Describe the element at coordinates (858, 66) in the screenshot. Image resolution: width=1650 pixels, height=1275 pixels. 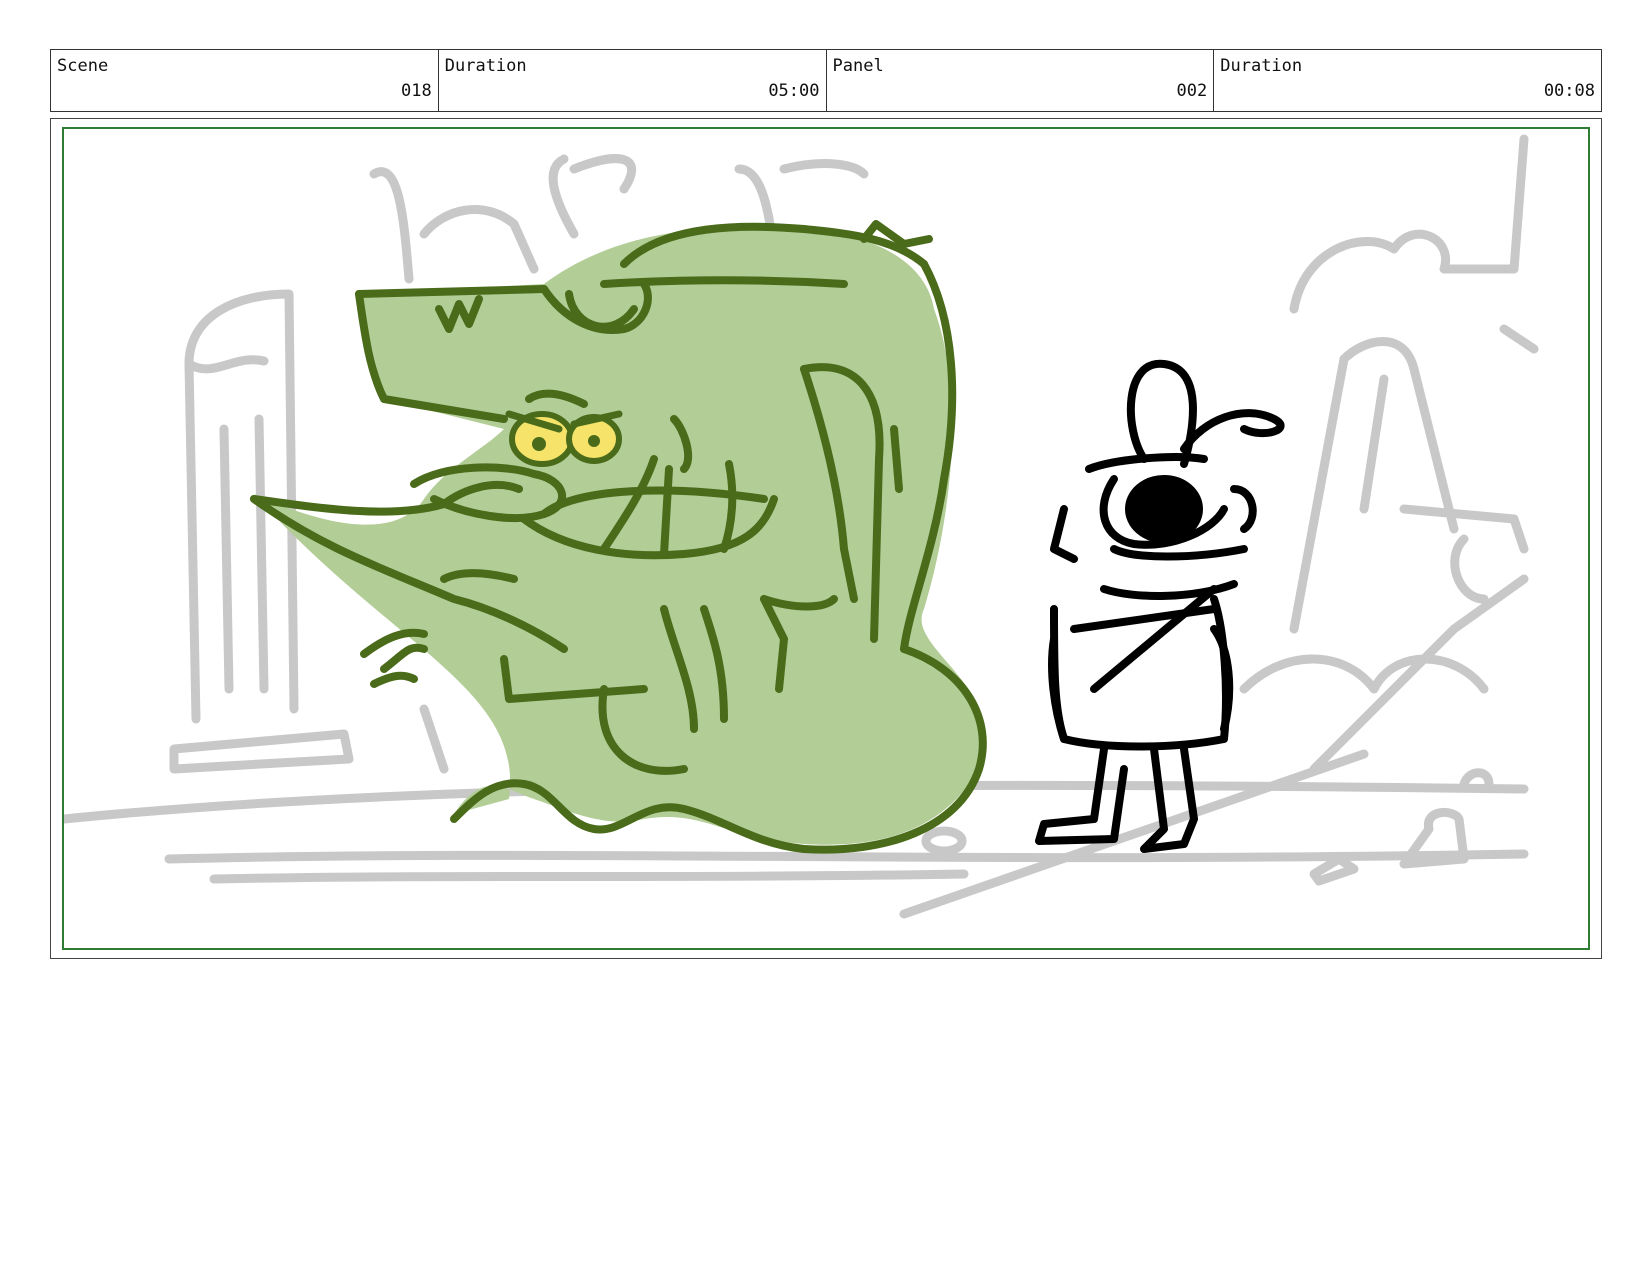
I see `panel-label: Panel` at that location.